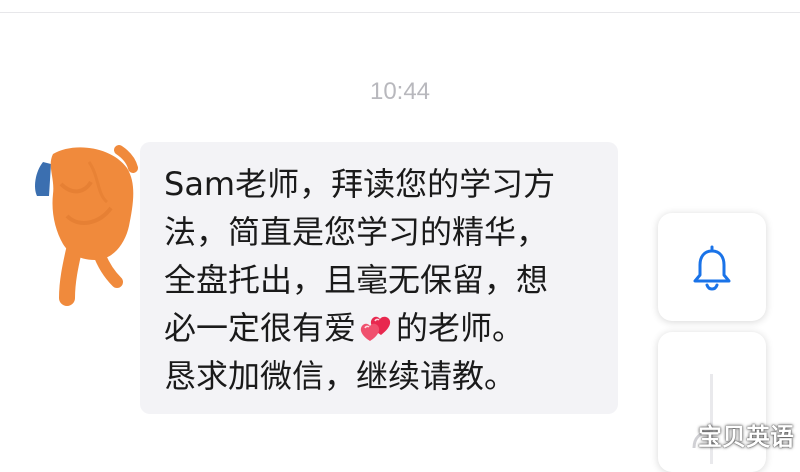 Image resolution: width=800 pixels, height=472 pixels. Describe the element at coordinates (89, 221) in the screenshot. I see `sender-avatar` at that location.